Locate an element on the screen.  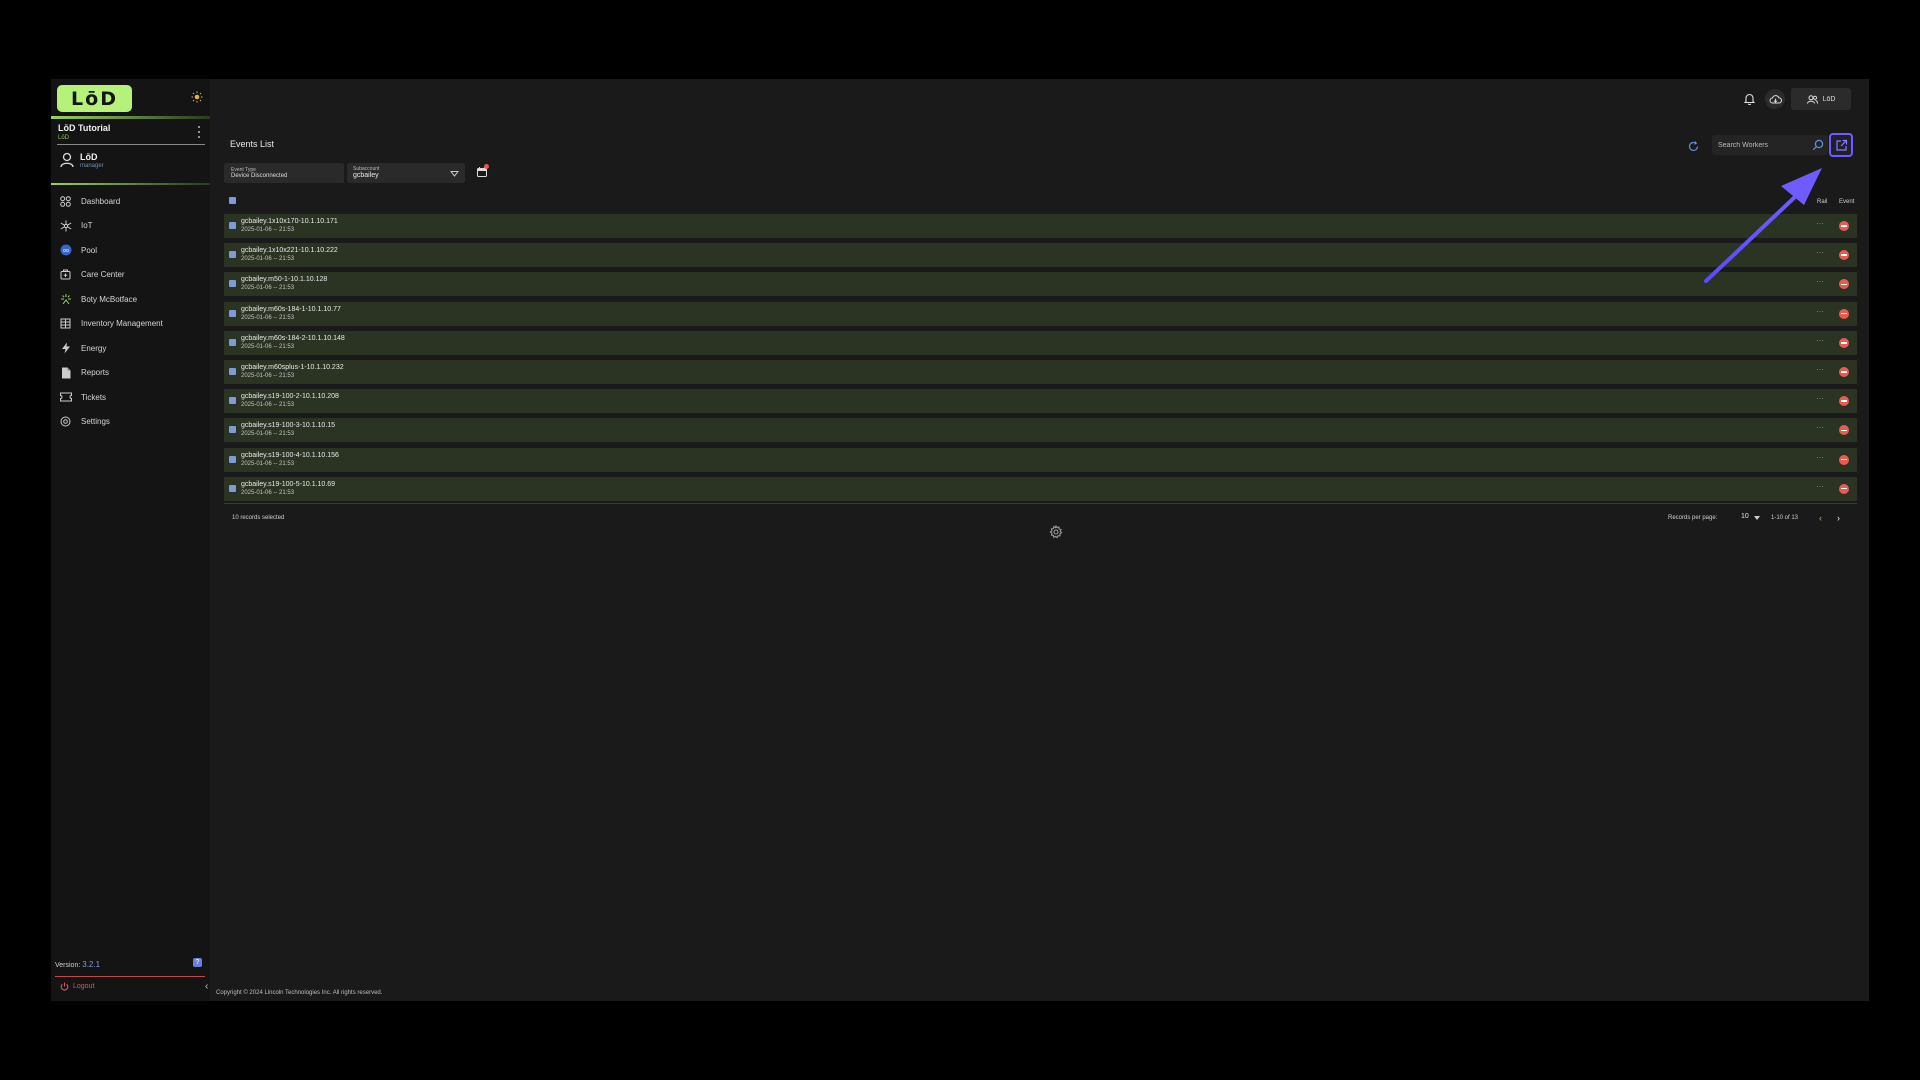
account-switcher-button: LōD is located at coordinates (1821, 99).